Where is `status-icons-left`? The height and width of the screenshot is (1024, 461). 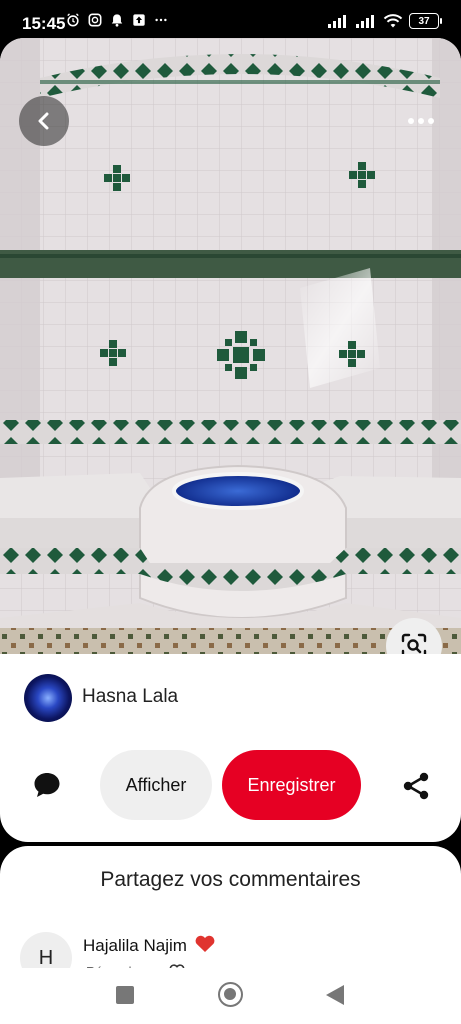 status-icons-left is located at coordinates (117, 20).